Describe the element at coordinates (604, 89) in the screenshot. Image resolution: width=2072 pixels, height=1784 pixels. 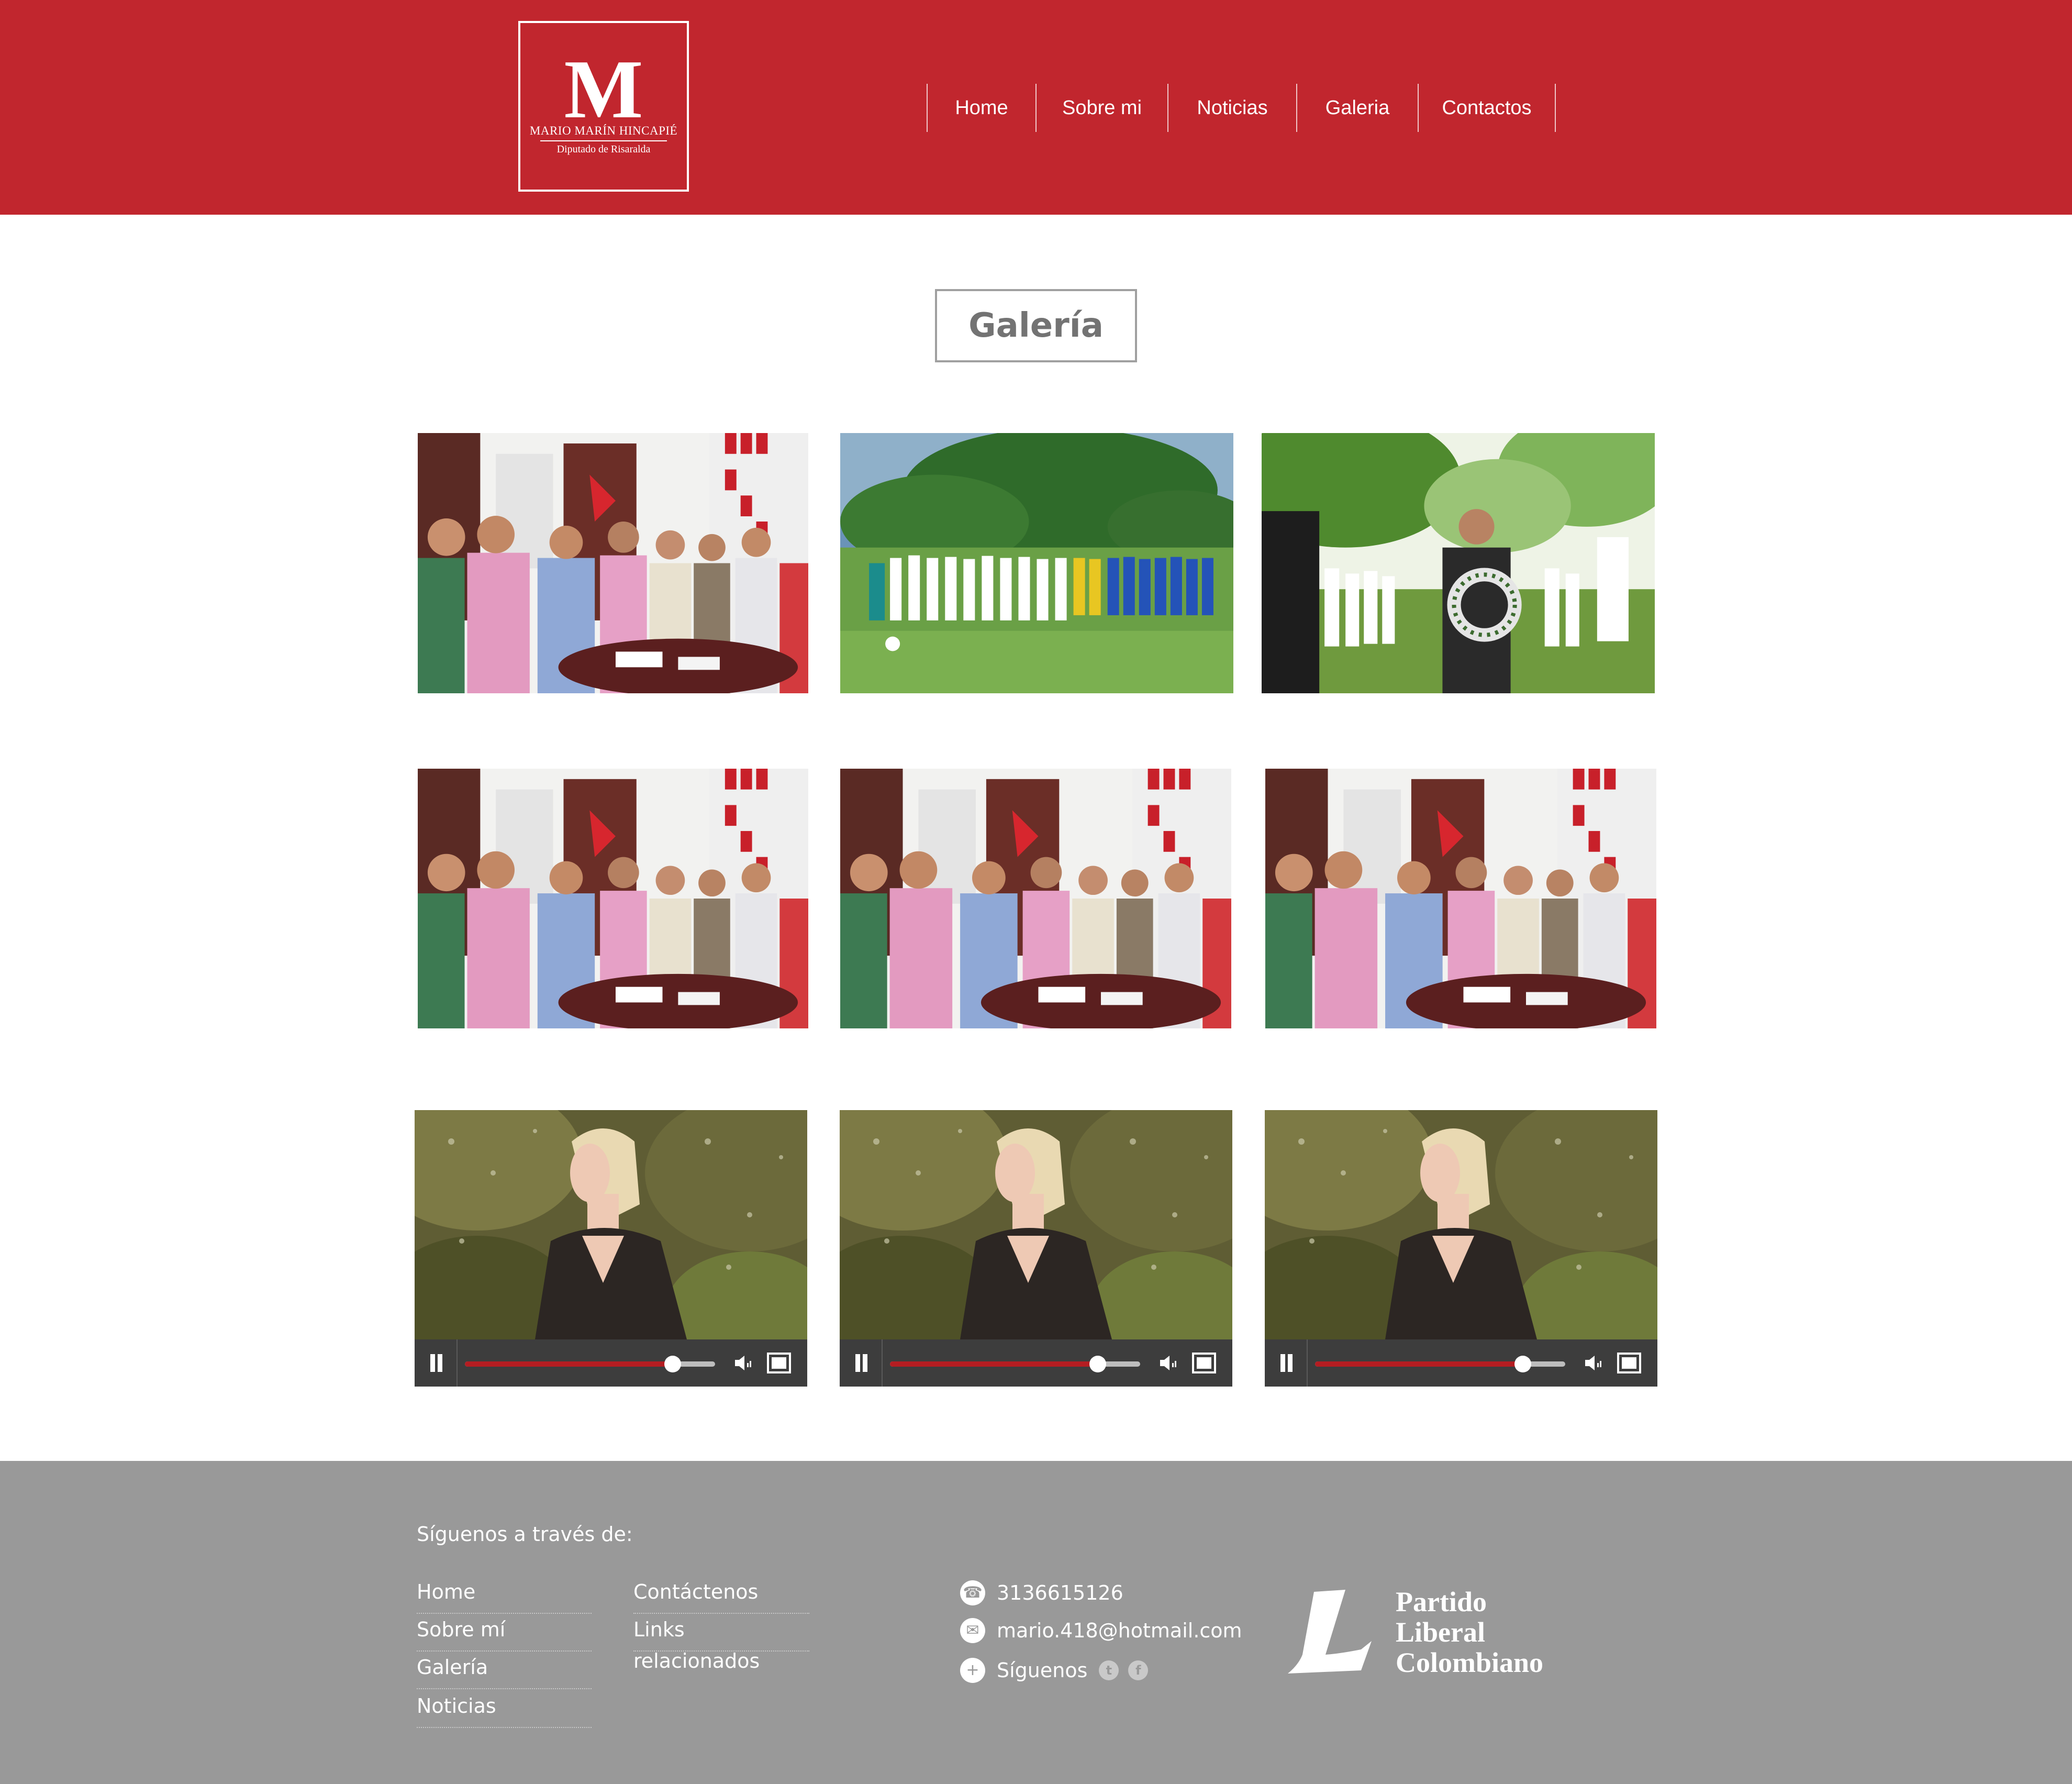
I see `logo-letter: M` at that location.